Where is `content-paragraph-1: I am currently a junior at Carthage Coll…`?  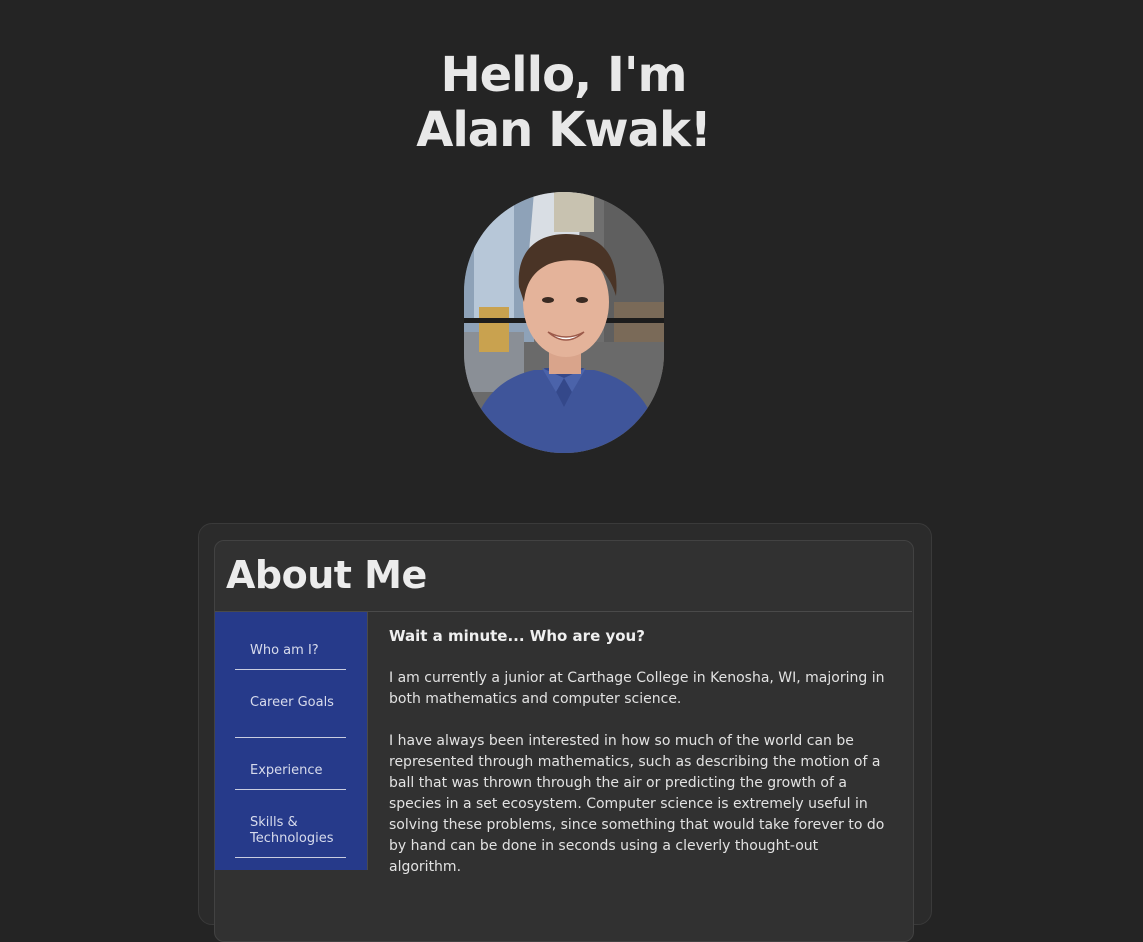 content-paragraph-1: I am currently a junior at Carthage Coll… is located at coordinates (637, 688).